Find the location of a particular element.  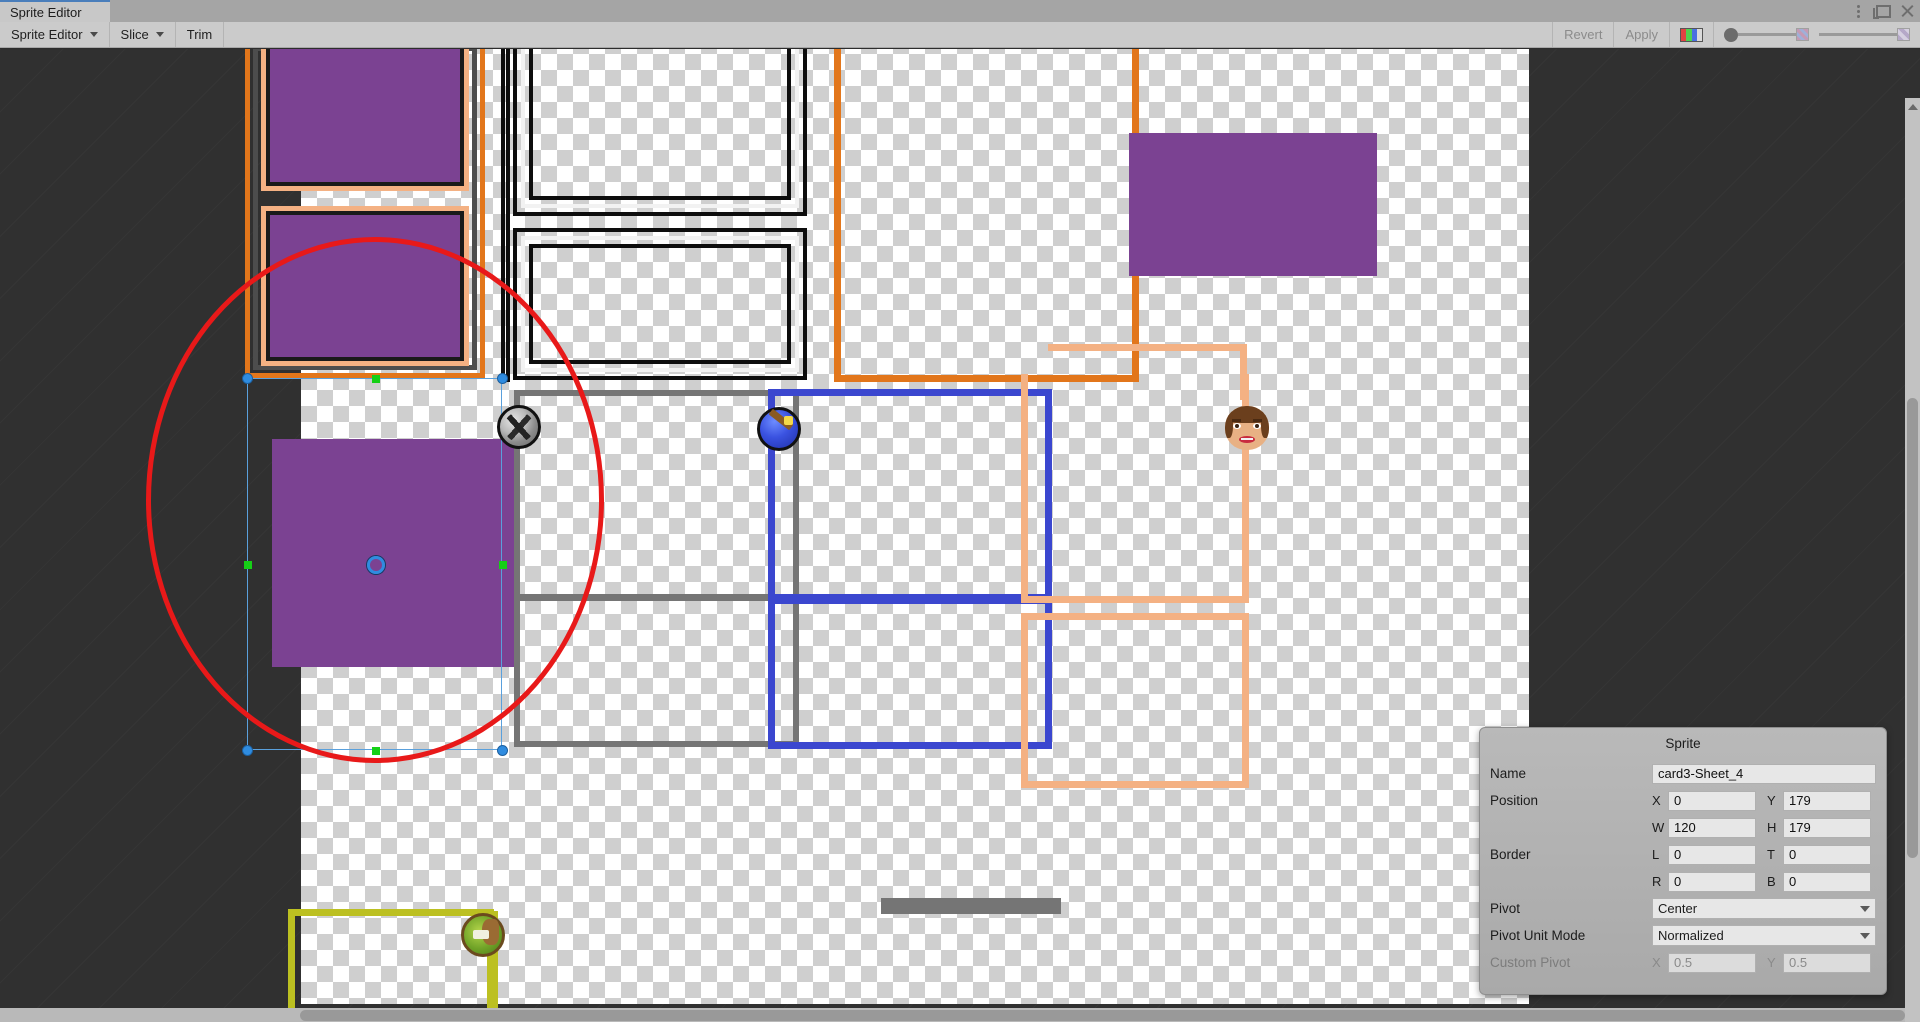

height-input: 179 is located at coordinates (1827, 827).